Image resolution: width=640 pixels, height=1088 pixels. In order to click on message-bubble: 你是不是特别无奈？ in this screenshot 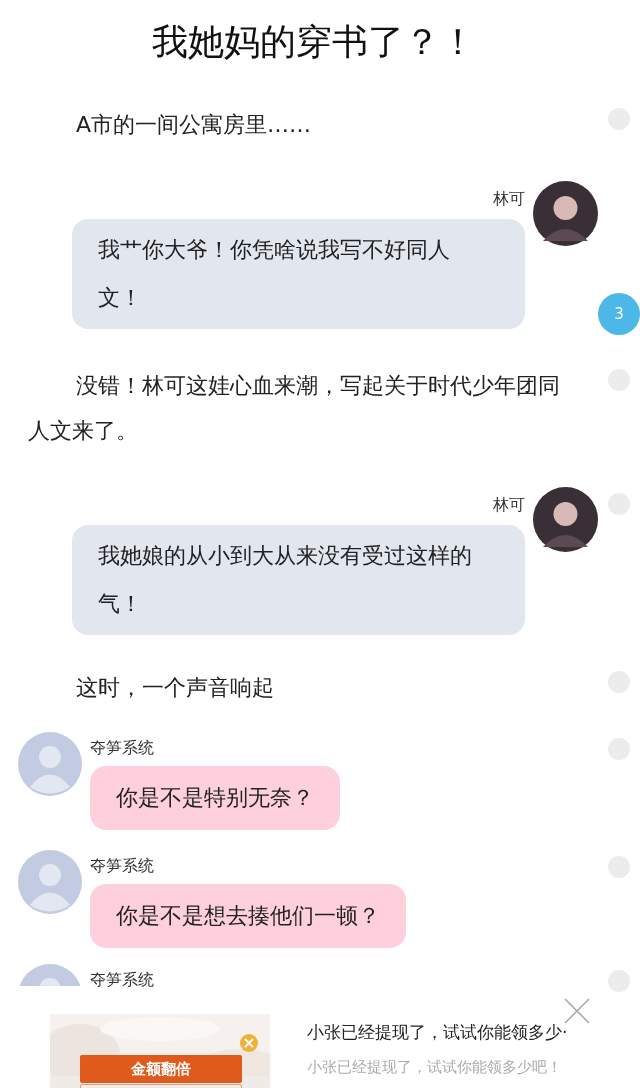, I will do `click(215, 798)`.